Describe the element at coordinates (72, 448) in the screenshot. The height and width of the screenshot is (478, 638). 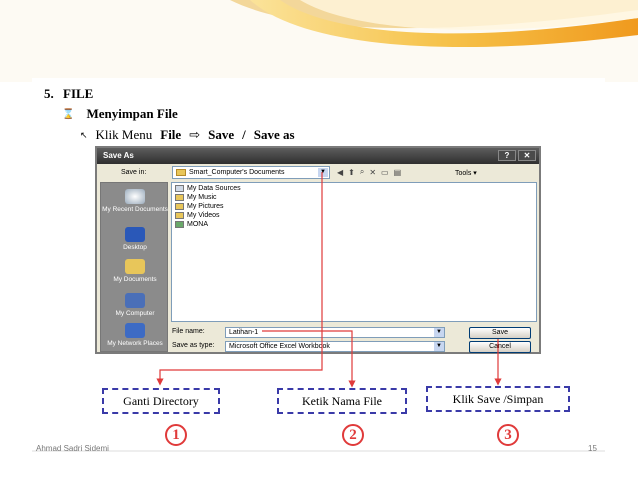
I see `footer-author: Ahmad Sadri Sidemi` at that location.